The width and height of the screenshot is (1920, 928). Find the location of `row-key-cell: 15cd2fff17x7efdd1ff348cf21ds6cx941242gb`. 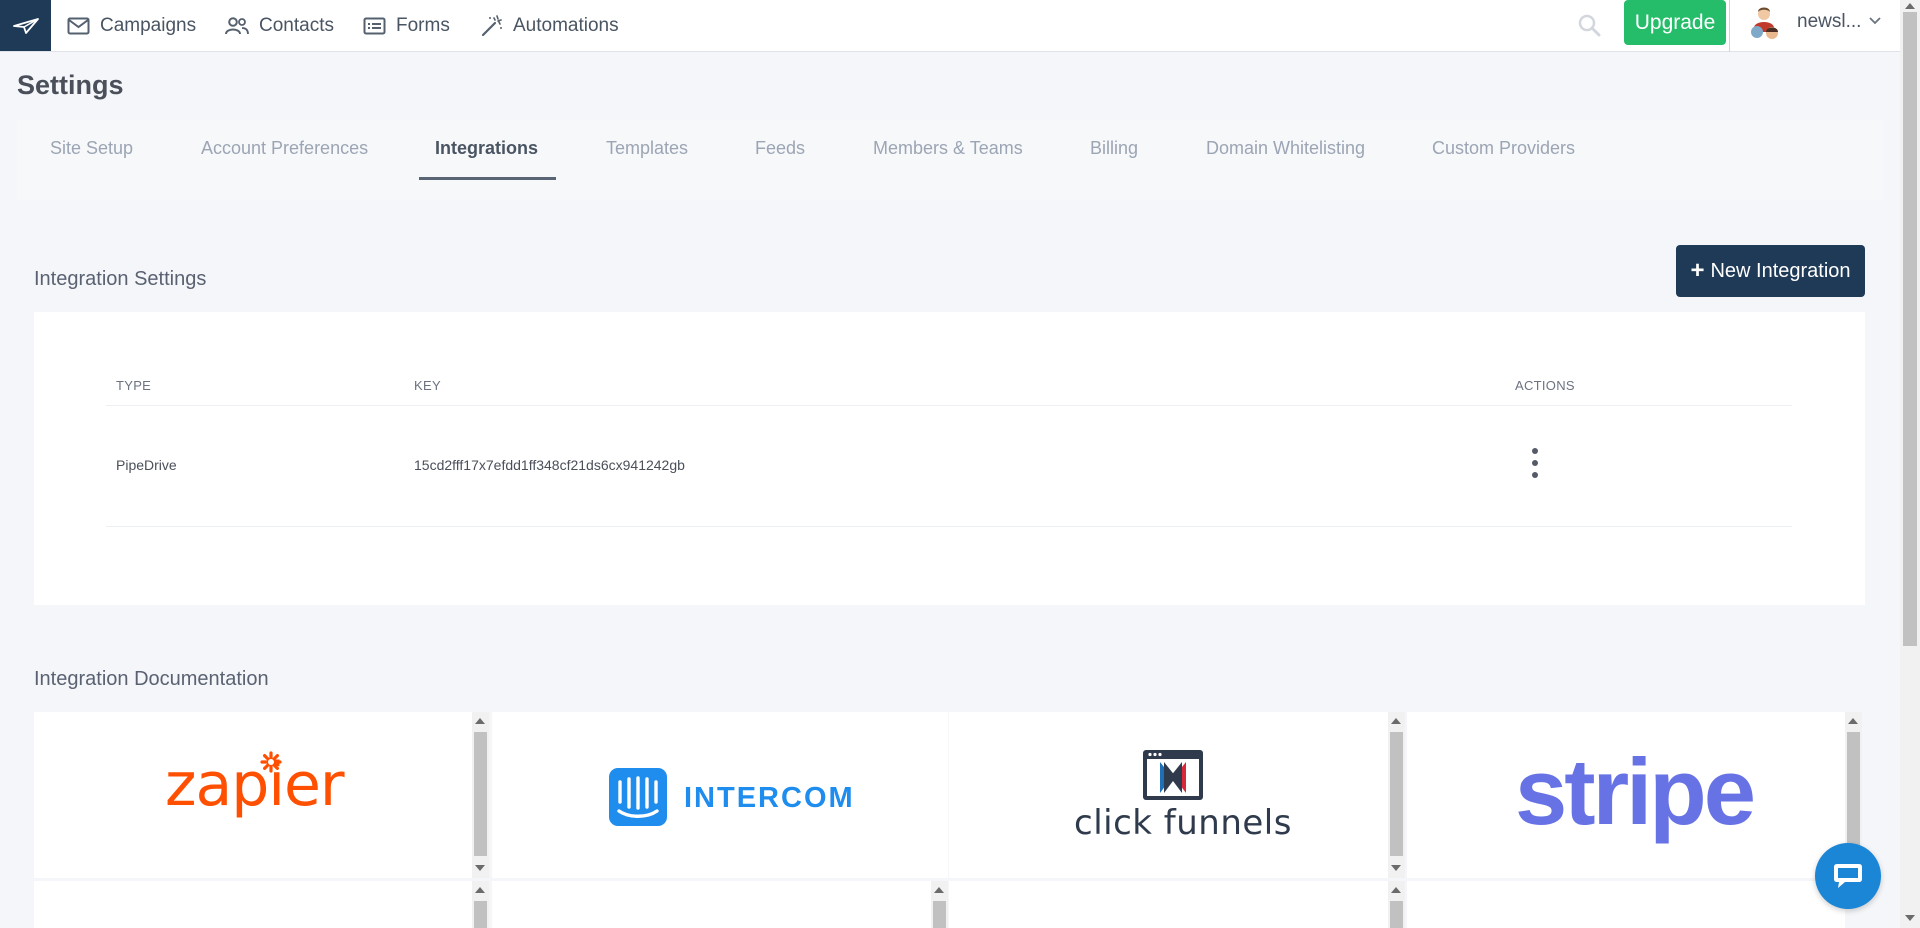

row-key-cell: 15cd2fff17x7efdd1ff348cf21ds6cx941242gb is located at coordinates (549, 465).